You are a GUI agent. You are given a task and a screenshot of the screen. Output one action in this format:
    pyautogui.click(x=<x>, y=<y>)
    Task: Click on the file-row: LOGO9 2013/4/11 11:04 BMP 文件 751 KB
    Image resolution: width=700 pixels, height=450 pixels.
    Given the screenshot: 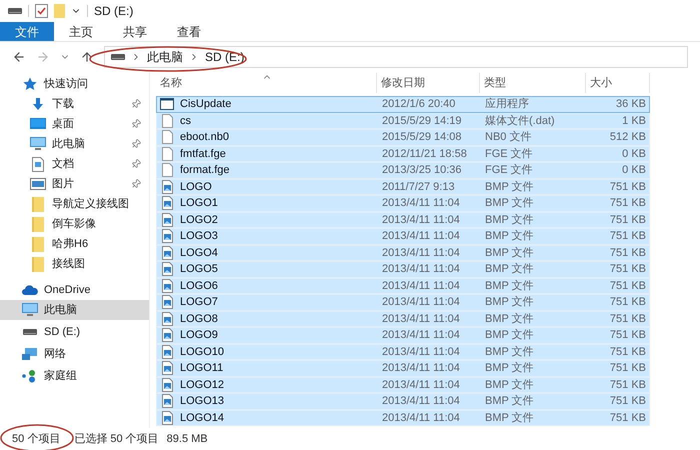 What is the action you would take?
    pyautogui.click(x=403, y=335)
    